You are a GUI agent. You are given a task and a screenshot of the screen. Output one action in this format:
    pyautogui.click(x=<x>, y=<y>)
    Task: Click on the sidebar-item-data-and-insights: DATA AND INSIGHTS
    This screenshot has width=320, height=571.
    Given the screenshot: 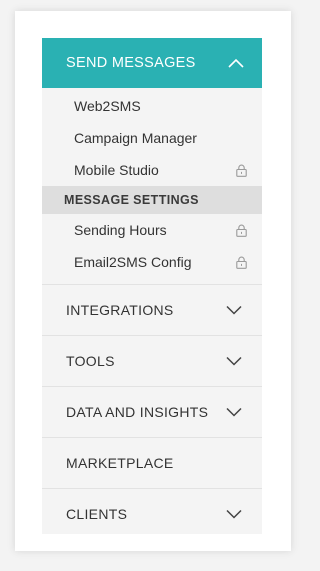 What is the action you would take?
    pyautogui.click(x=152, y=411)
    